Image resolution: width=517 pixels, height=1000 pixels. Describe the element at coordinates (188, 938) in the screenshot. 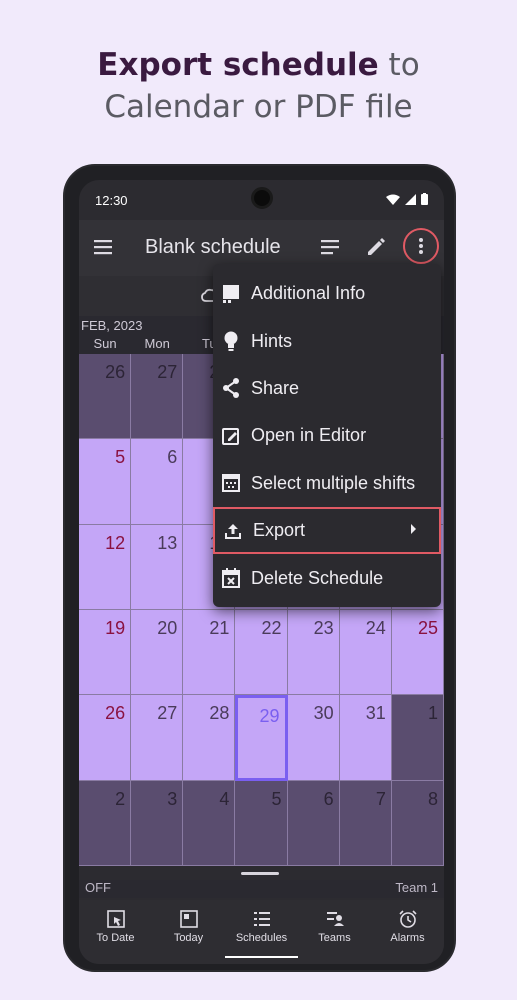

I see `nav-label: Today` at that location.